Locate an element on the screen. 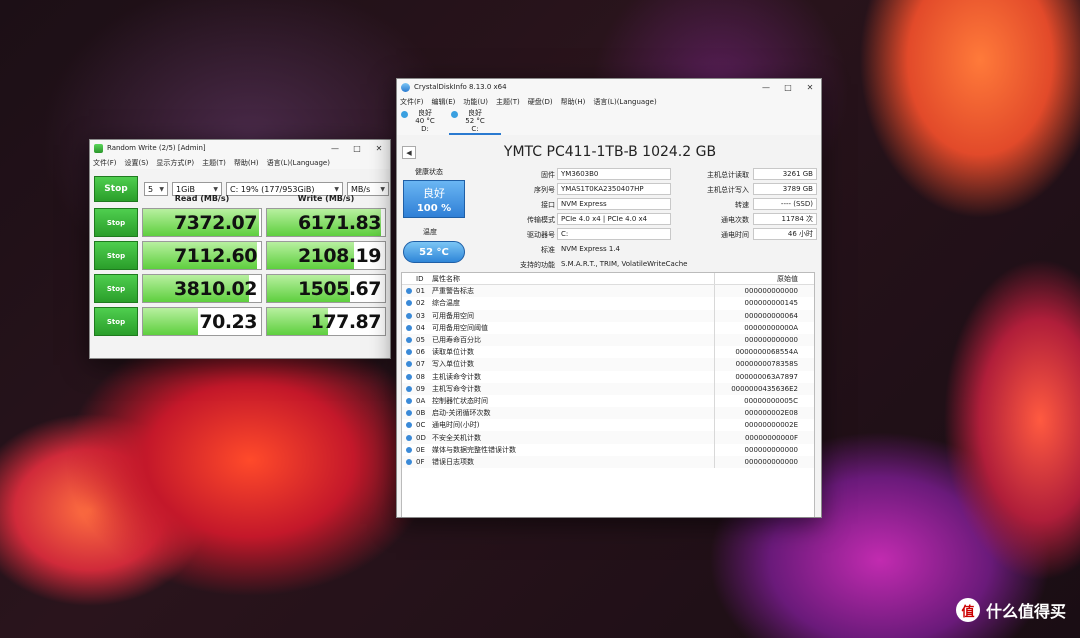 This screenshot has width=1080, height=638. test-size-value: 1GiB is located at coordinates (185, 189).